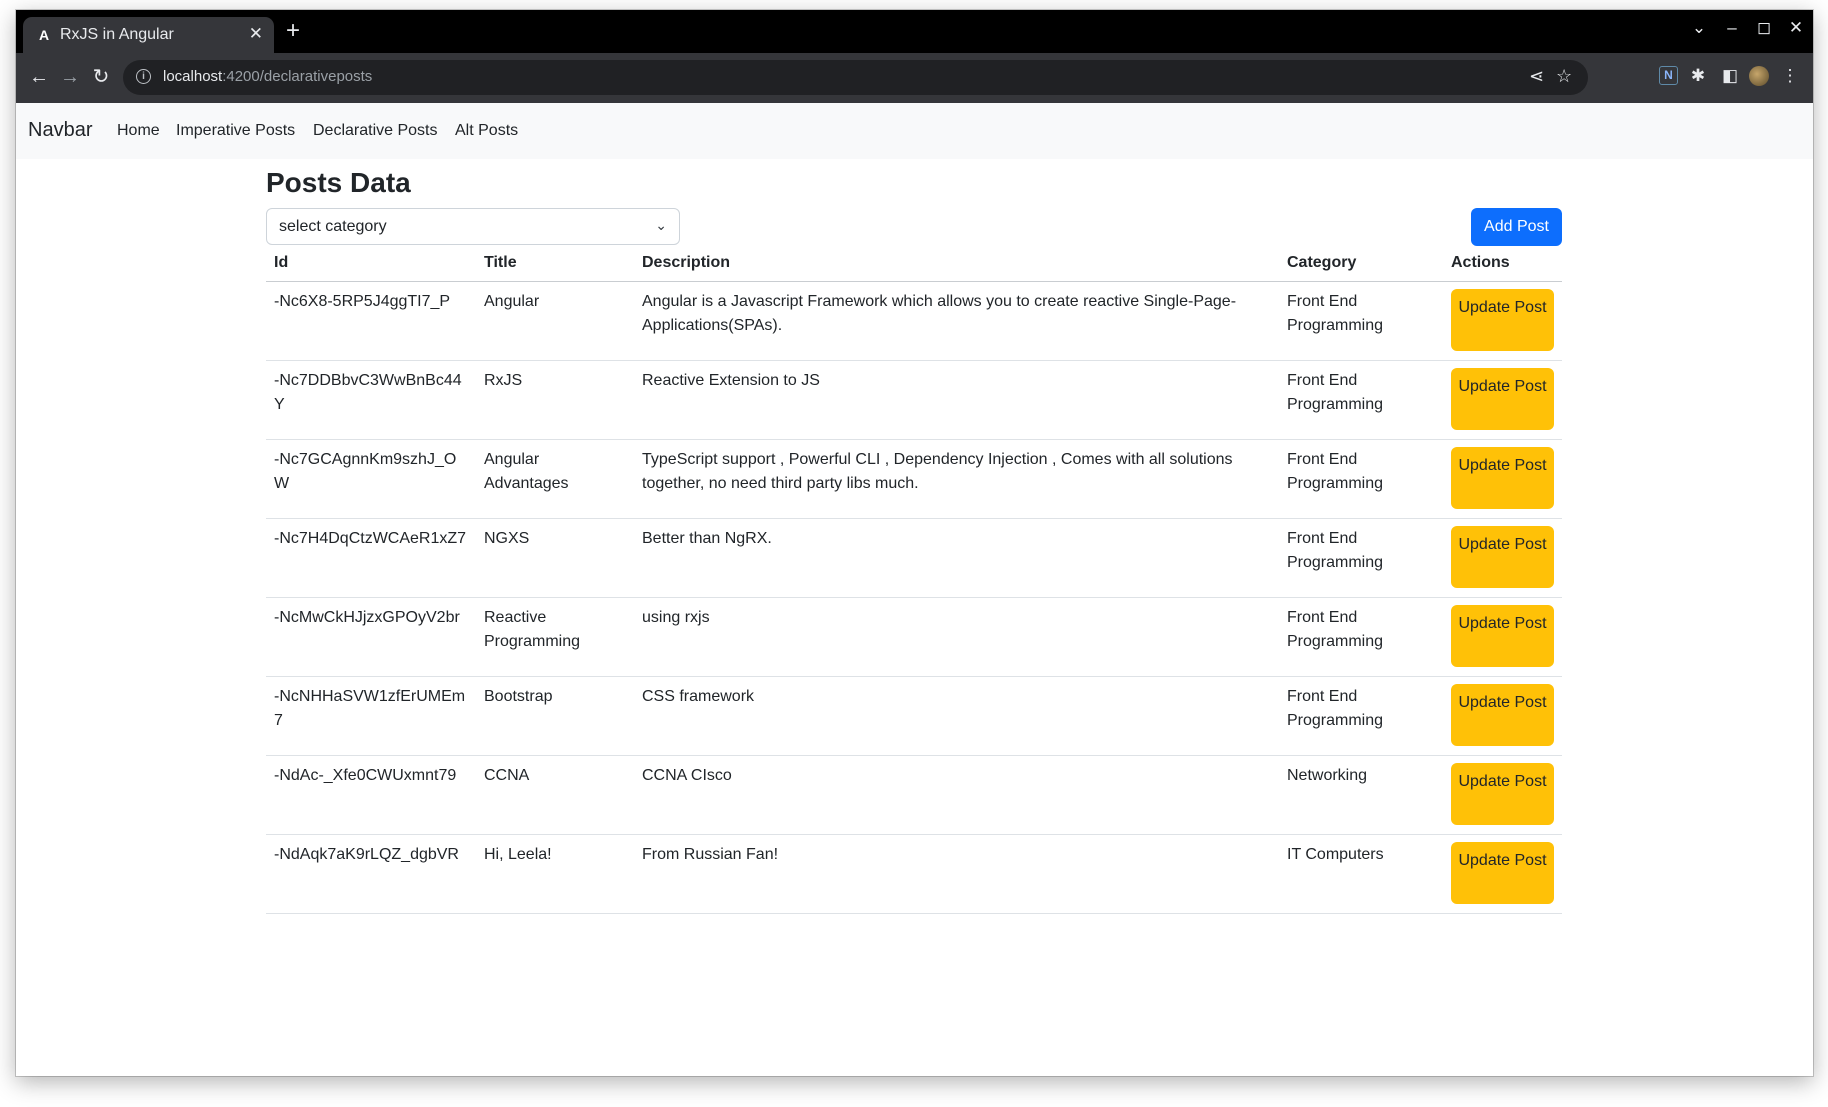 The height and width of the screenshot is (1107, 1828). I want to click on add-post-button: Add Post, so click(1516, 227).